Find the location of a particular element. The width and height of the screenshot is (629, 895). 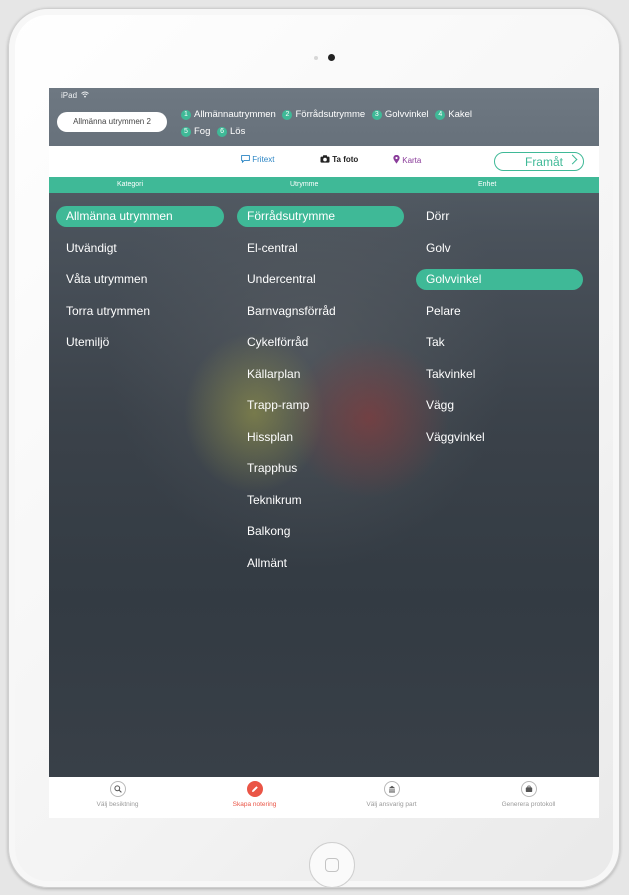

list-item: Utemiljö is located at coordinates (140, 342).